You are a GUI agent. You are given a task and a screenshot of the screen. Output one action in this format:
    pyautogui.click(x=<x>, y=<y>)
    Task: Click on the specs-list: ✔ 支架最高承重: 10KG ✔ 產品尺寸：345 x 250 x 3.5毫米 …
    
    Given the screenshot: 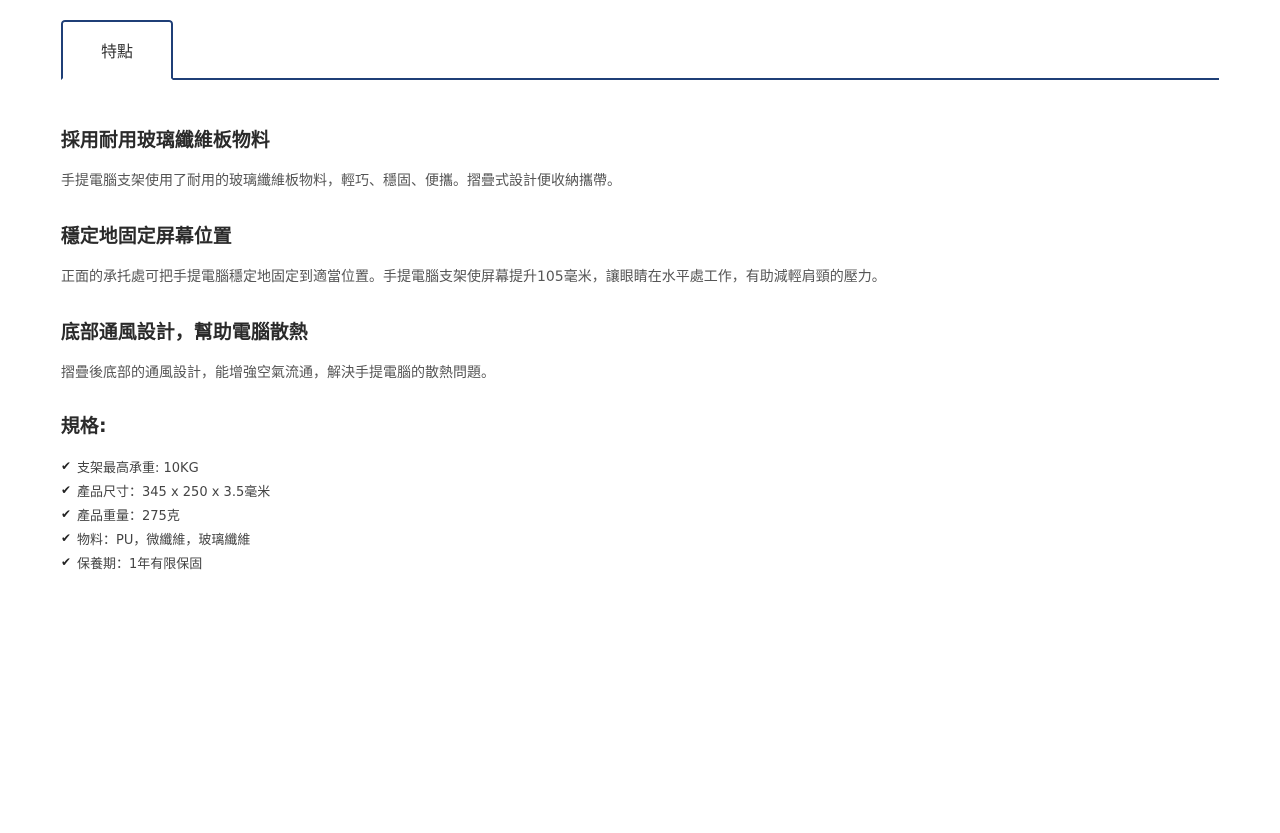 What is the action you would take?
    pyautogui.click(x=640, y=514)
    